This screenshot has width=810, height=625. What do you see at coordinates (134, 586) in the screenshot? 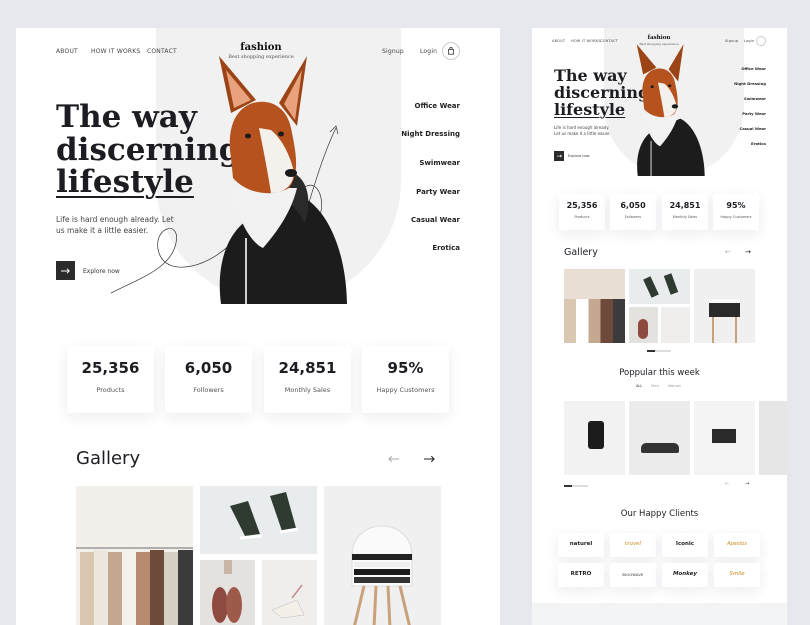
I see `clothes-rack-illustration` at bounding box center [134, 586].